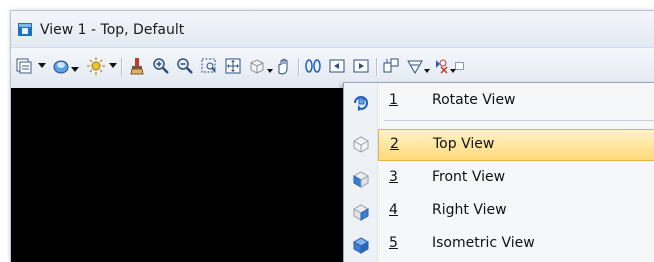 This screenshot has height=262, width=654. I want to click on menu-item-label: Rotate View, so click(474, 100).